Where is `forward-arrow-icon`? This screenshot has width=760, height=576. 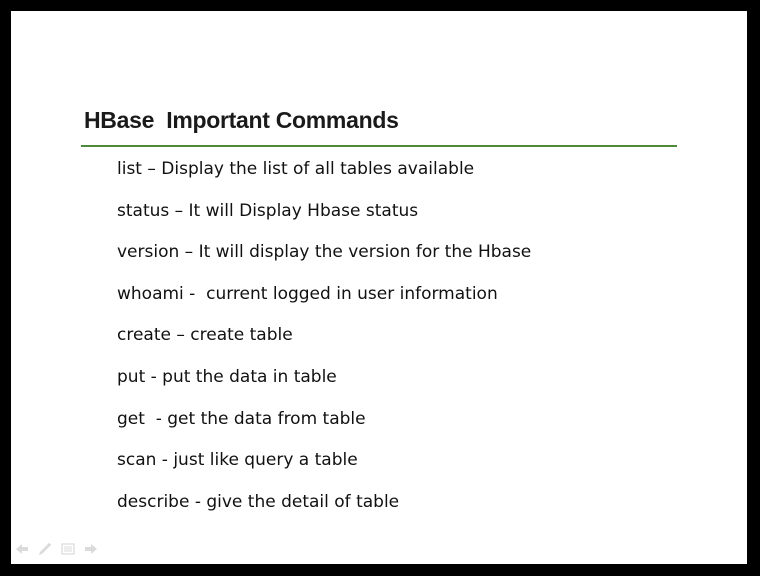
forward-arrow-icon is located at coordinates (91, 549).